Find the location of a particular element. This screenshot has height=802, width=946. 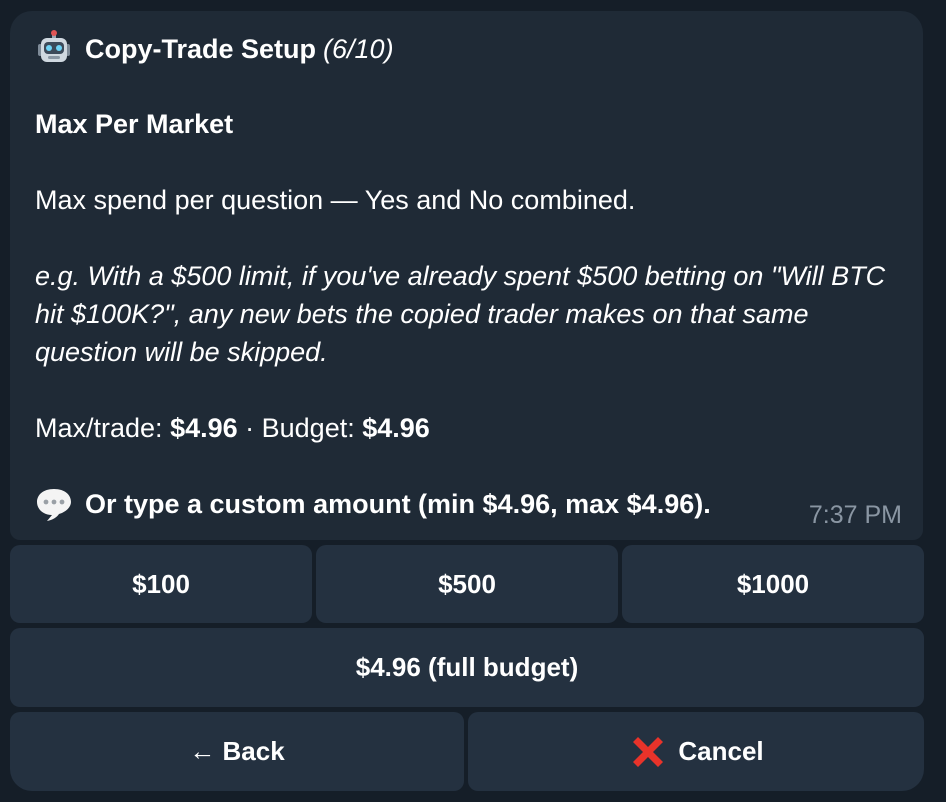

max-trade-label: Max/trade: is located at coordinates (103, 428).